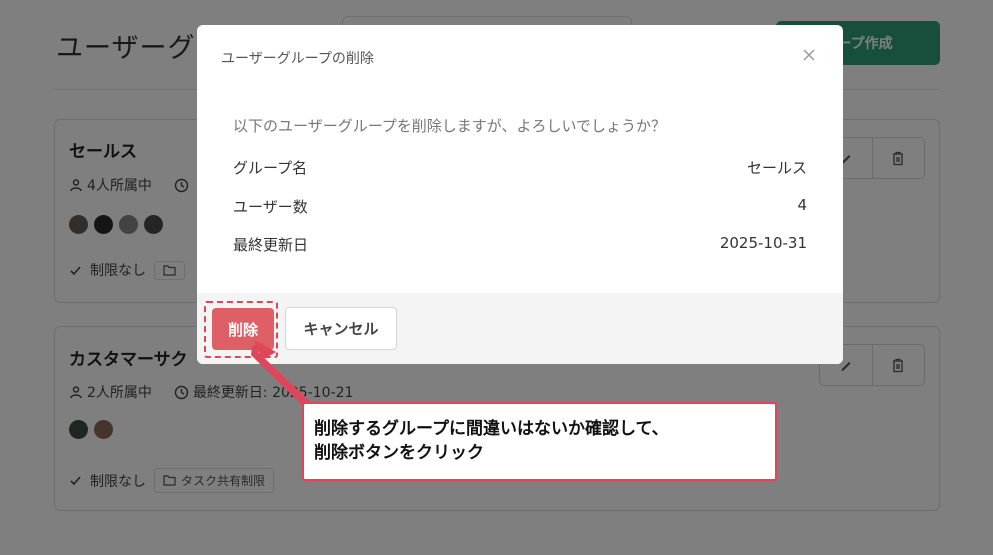  I want to click on instruction-callout: 削除するグループに間違いはないか確認して、 削除ボタンをクリック, so click(539, 441).